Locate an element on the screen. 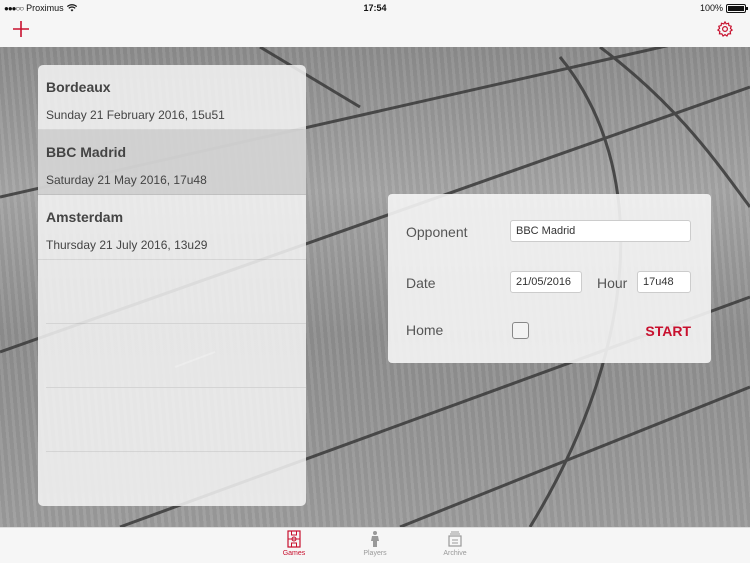 This screenshot has width=750, height=563. archive-icon is located at coordinates (455, 539).